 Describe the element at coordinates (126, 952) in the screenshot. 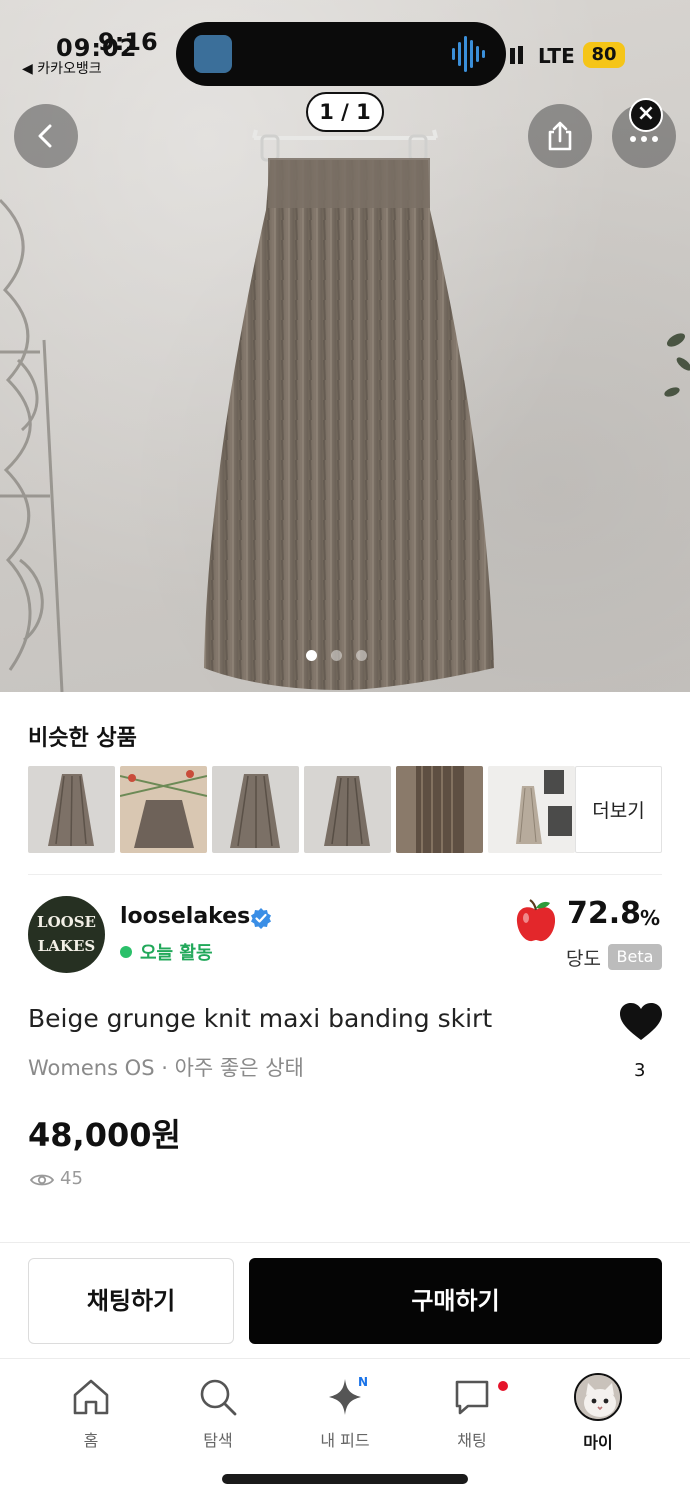

I see `activity-status-dot` at that location.